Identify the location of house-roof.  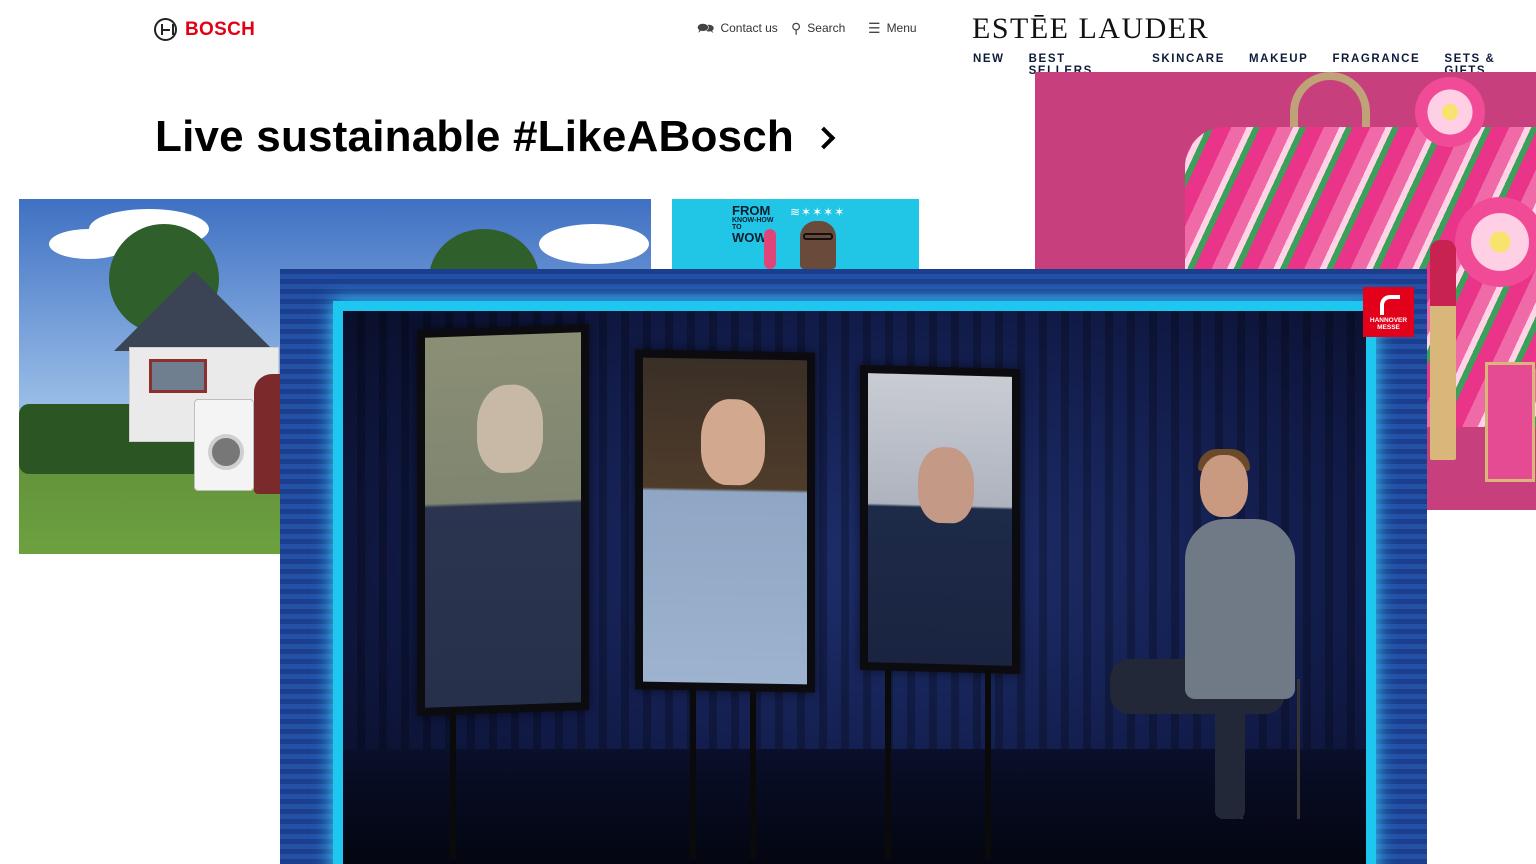
(194, 311).